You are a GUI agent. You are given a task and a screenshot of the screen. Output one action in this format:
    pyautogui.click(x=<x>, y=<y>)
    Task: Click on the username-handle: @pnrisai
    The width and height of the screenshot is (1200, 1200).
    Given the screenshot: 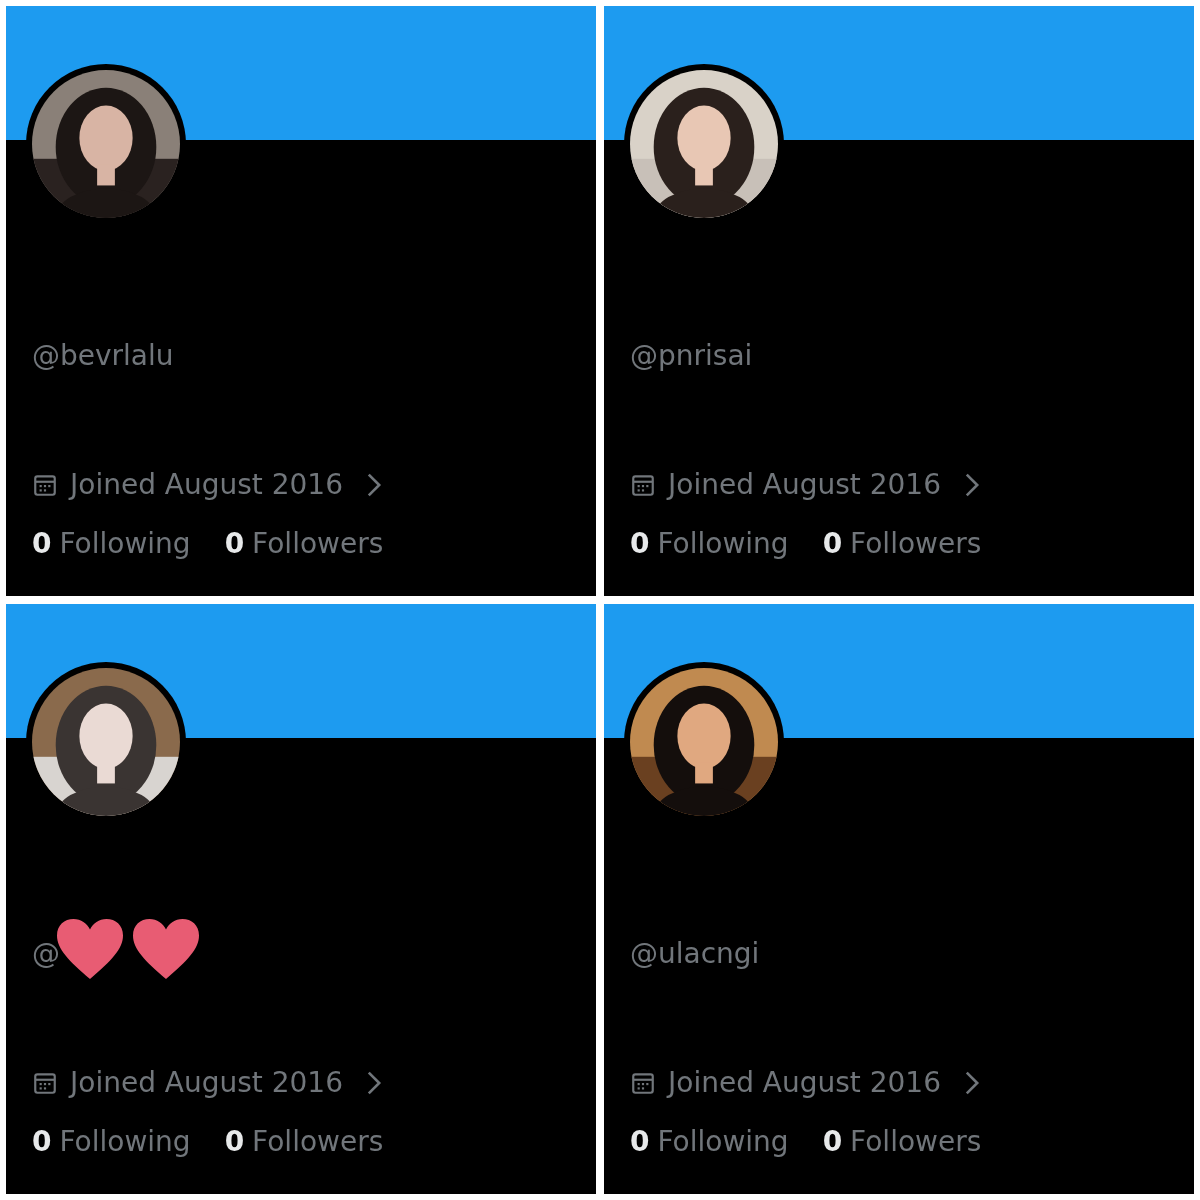 What is the action you would take?
    pyautogui.click(x=691, y=355)
    